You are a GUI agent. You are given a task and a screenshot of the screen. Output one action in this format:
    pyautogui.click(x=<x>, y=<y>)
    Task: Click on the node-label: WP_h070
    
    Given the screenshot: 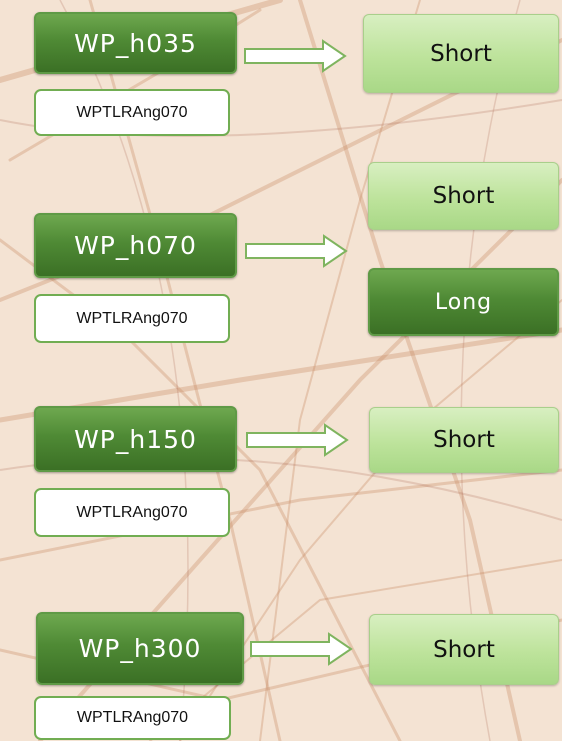 What is the action you would take?
    pyautogui.click(x=135, y=245)
    